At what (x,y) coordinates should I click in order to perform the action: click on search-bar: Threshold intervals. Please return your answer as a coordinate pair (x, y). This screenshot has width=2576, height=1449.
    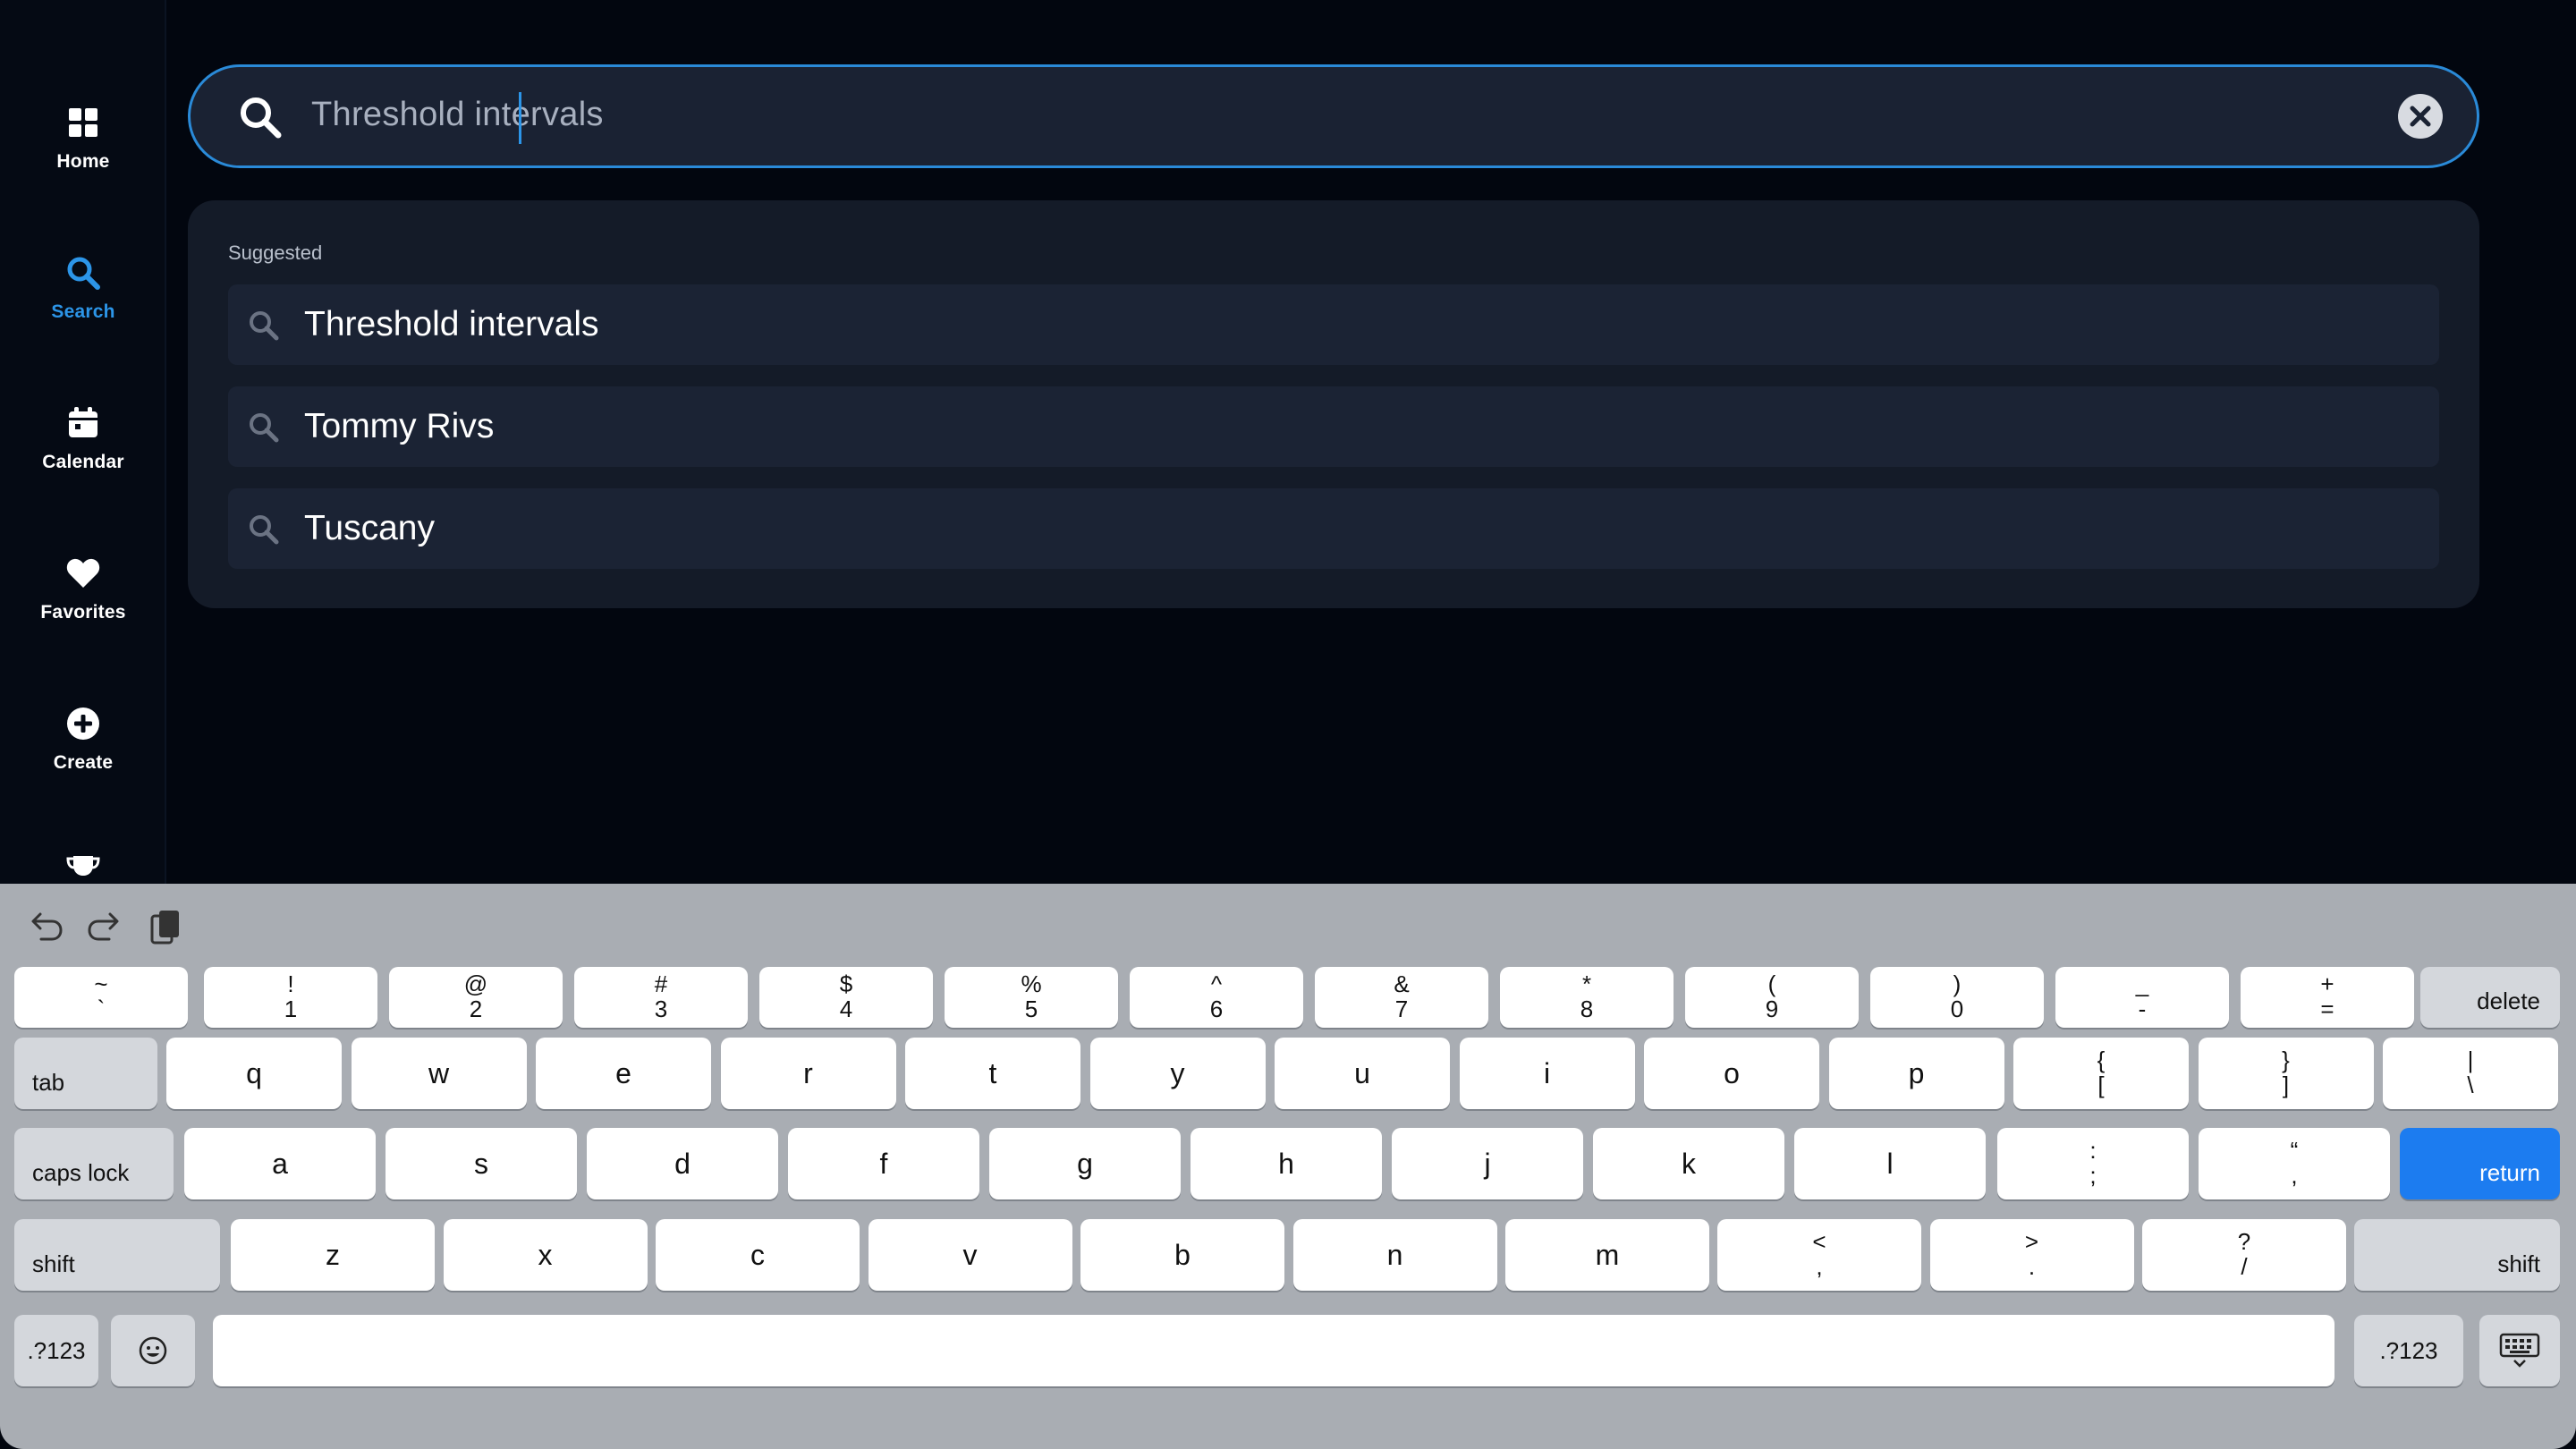
    Looking at the image, I should click on (1333, 116).